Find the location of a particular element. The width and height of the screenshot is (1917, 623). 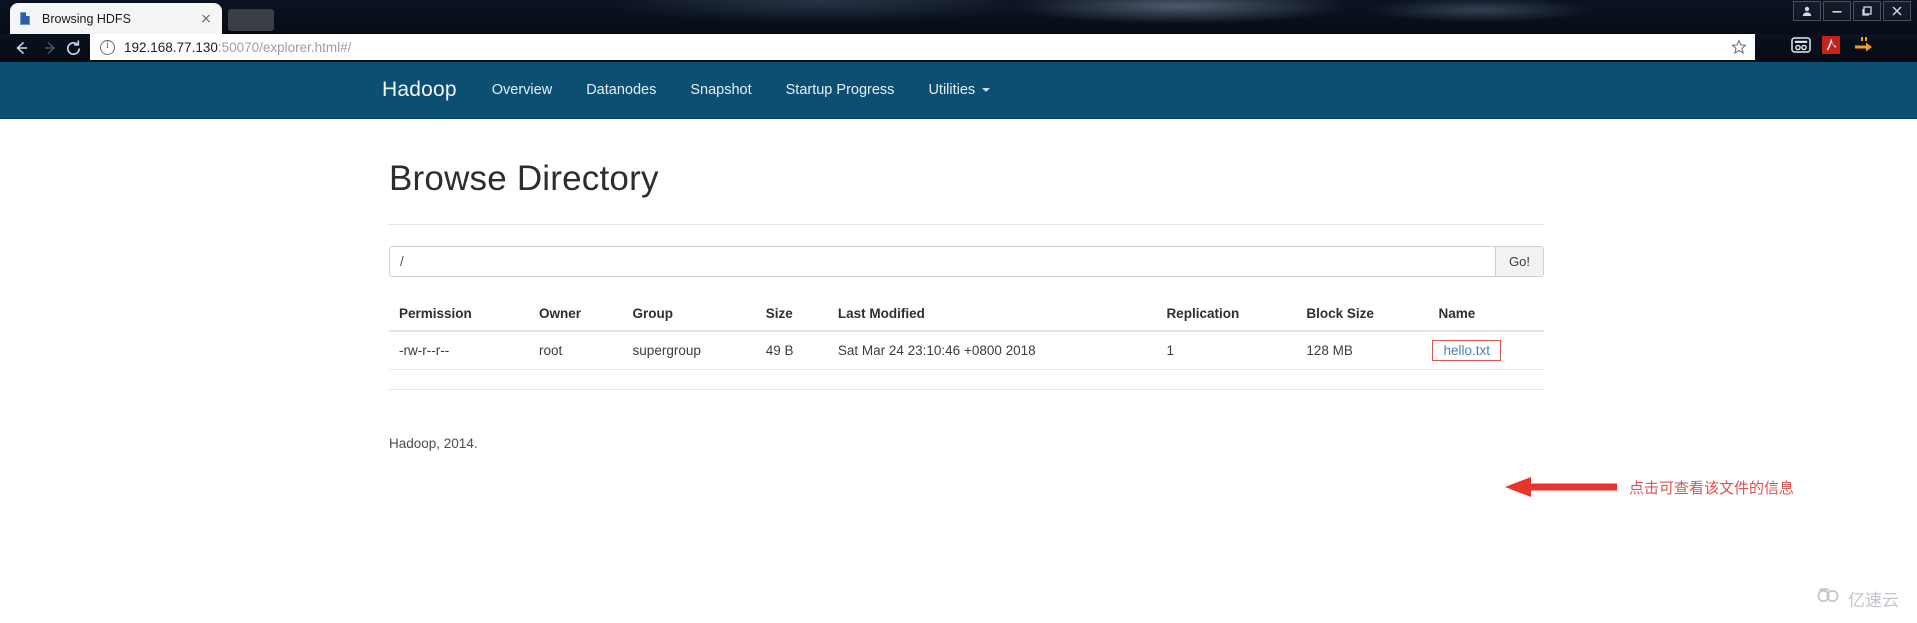

column-header-name: Name is located at coordinates (1486, 315).